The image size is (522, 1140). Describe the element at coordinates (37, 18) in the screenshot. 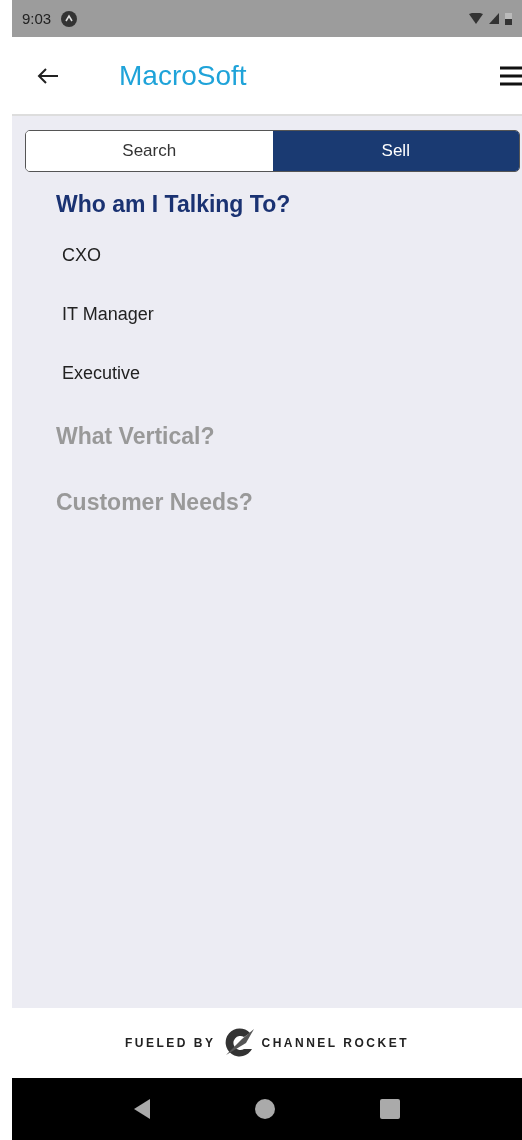

I see `status-time: 9:03` at that location.